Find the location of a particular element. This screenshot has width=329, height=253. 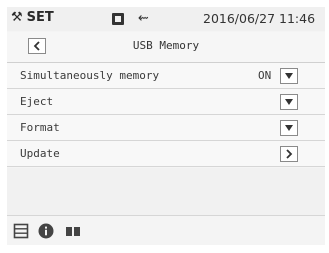

usb-icon: ⇜ is located at coordinates (143, 18).